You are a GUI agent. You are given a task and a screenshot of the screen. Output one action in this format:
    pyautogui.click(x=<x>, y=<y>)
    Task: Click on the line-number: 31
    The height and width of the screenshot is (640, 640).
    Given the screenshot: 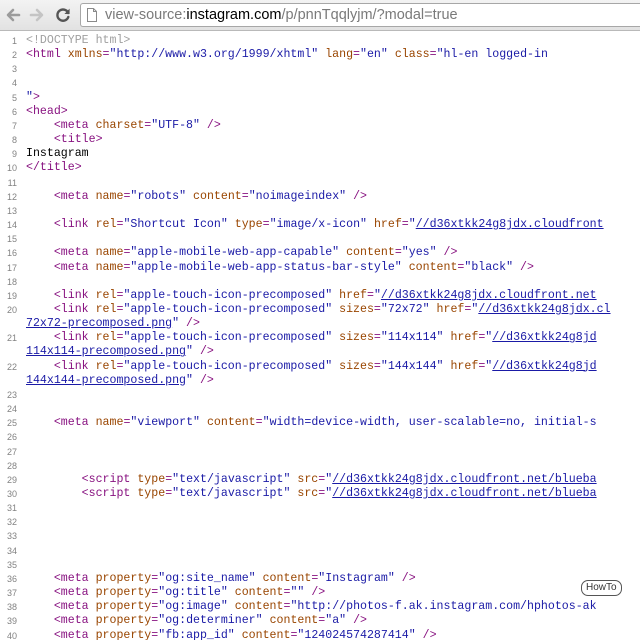 What is the action you would take?
    pyautogui.click(x=11, y=508)
    